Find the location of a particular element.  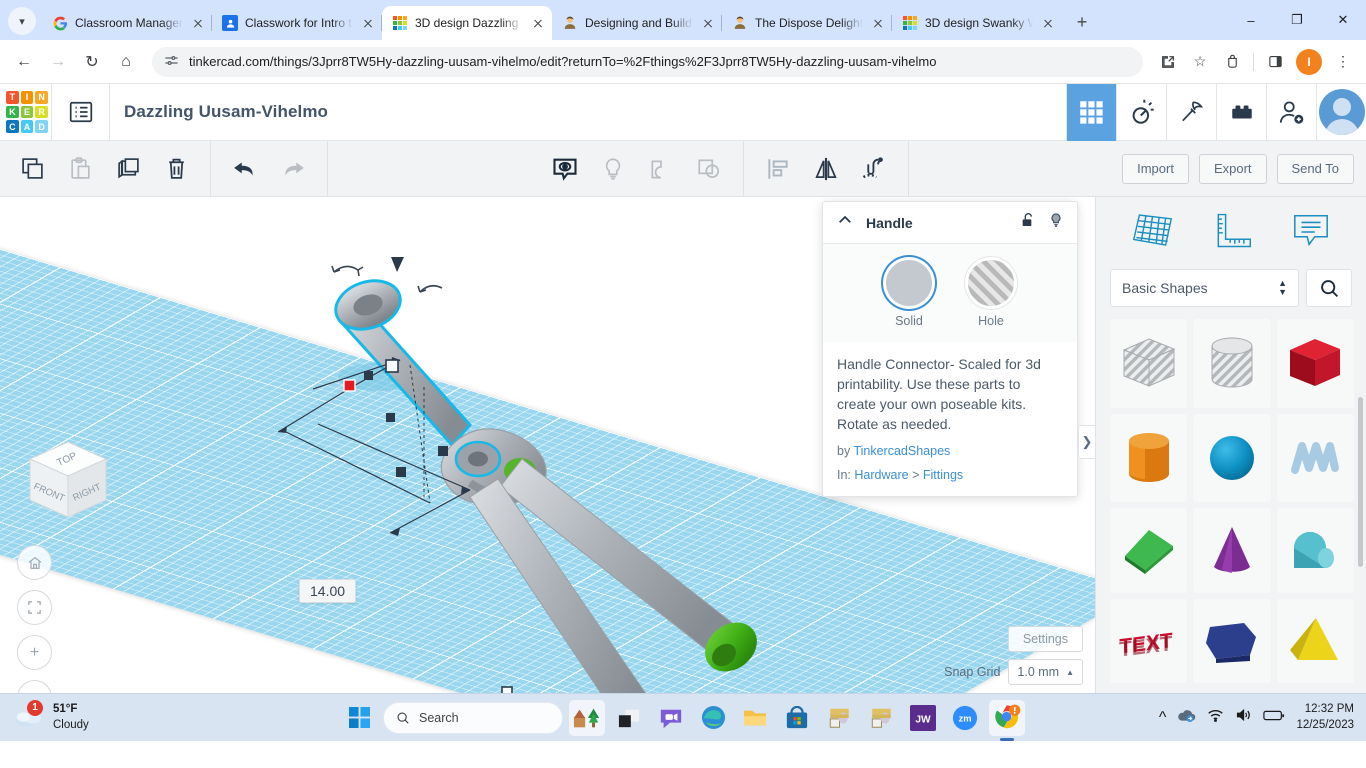

lightbulb-icon is located at coordinates (1056, 222).